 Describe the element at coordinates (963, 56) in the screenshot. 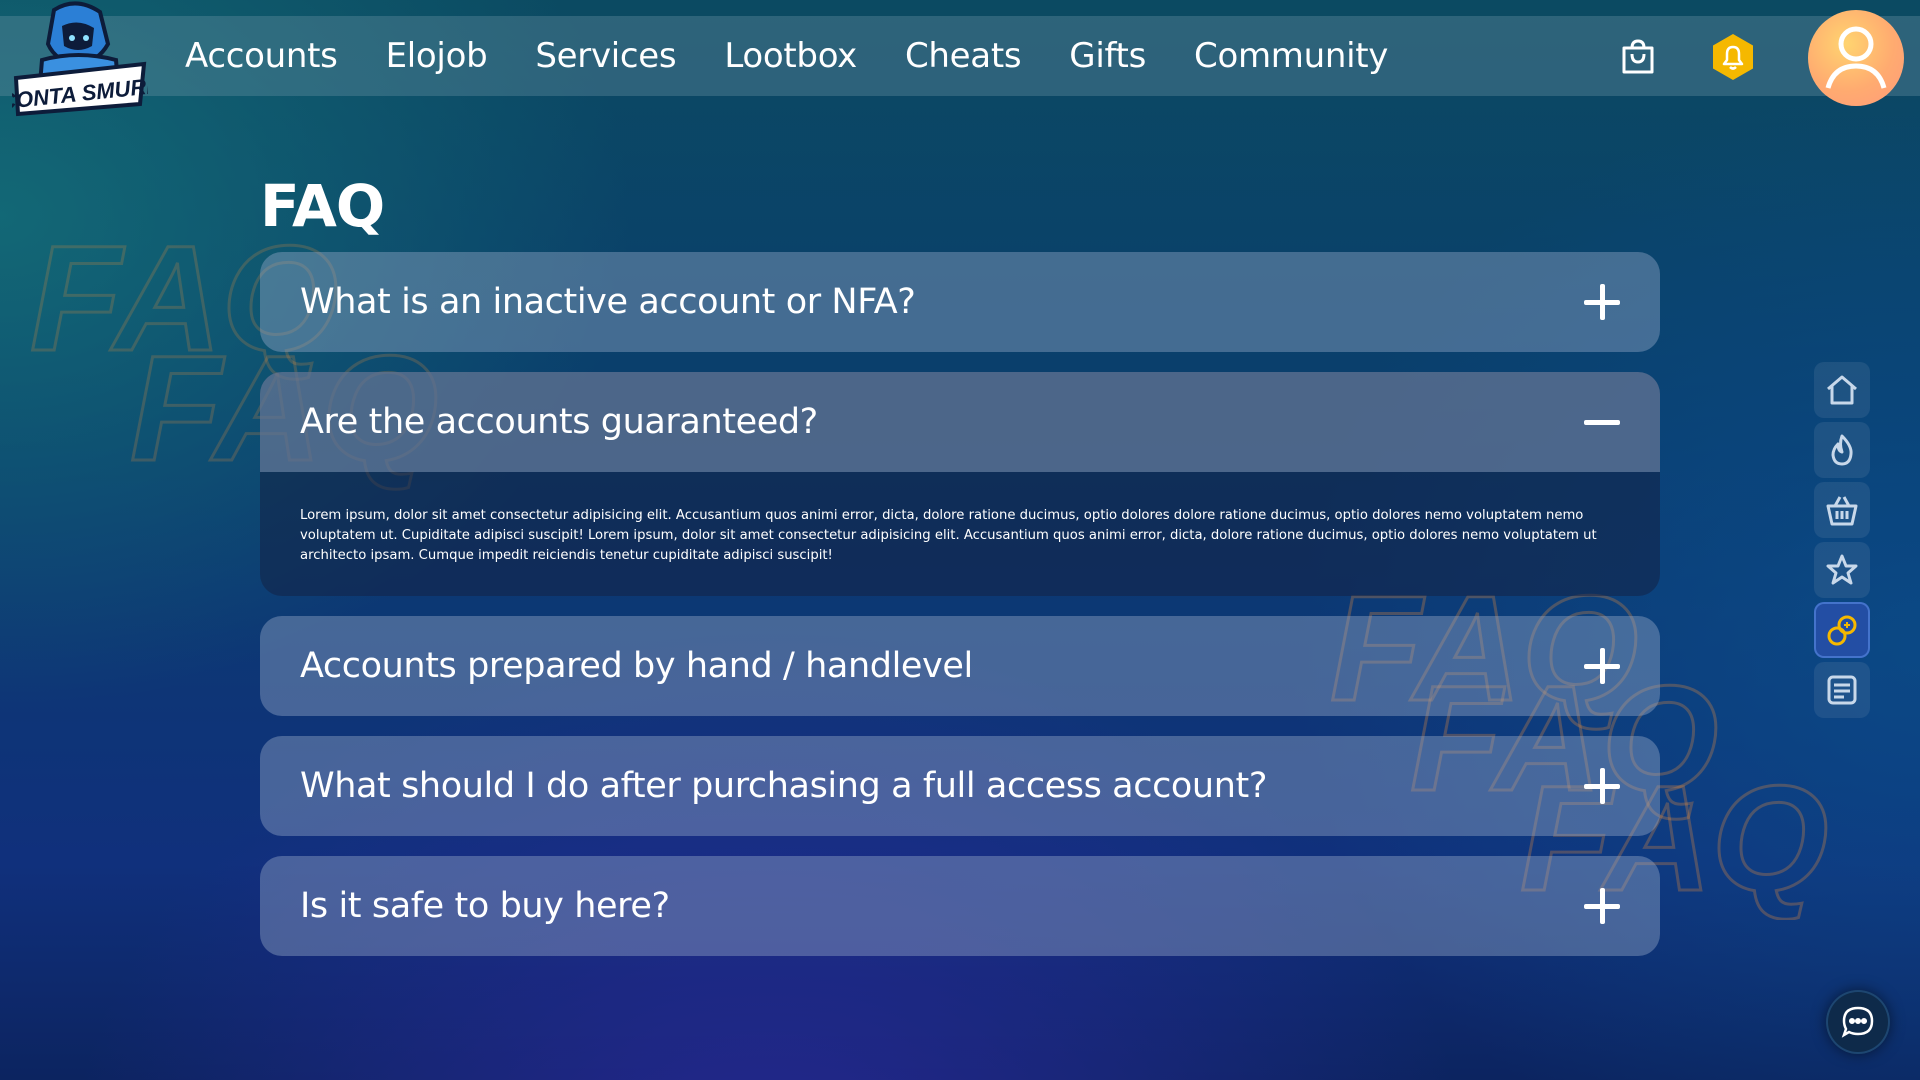

I see `nav-cheats: Cheats` at that location.